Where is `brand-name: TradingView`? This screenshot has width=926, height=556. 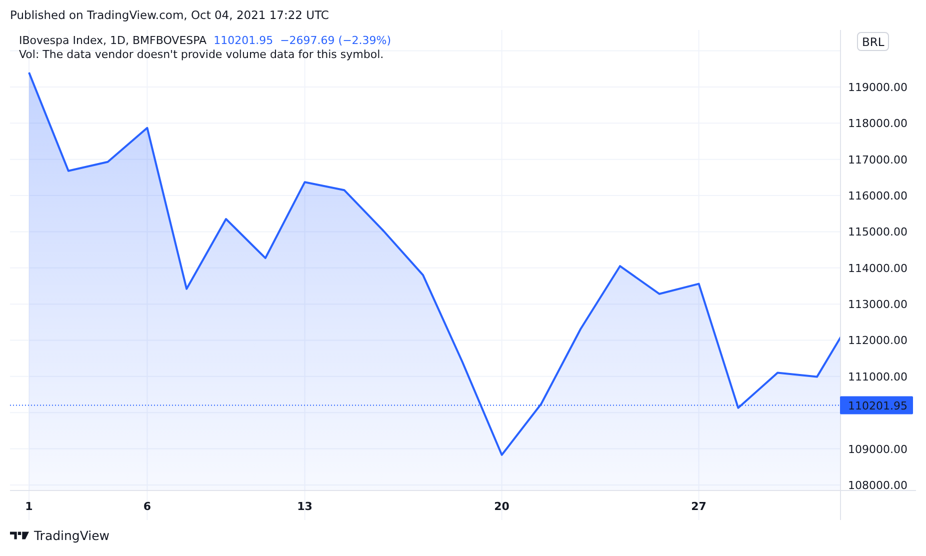
brand-name: TradingView is located at coordinates (72, 535).